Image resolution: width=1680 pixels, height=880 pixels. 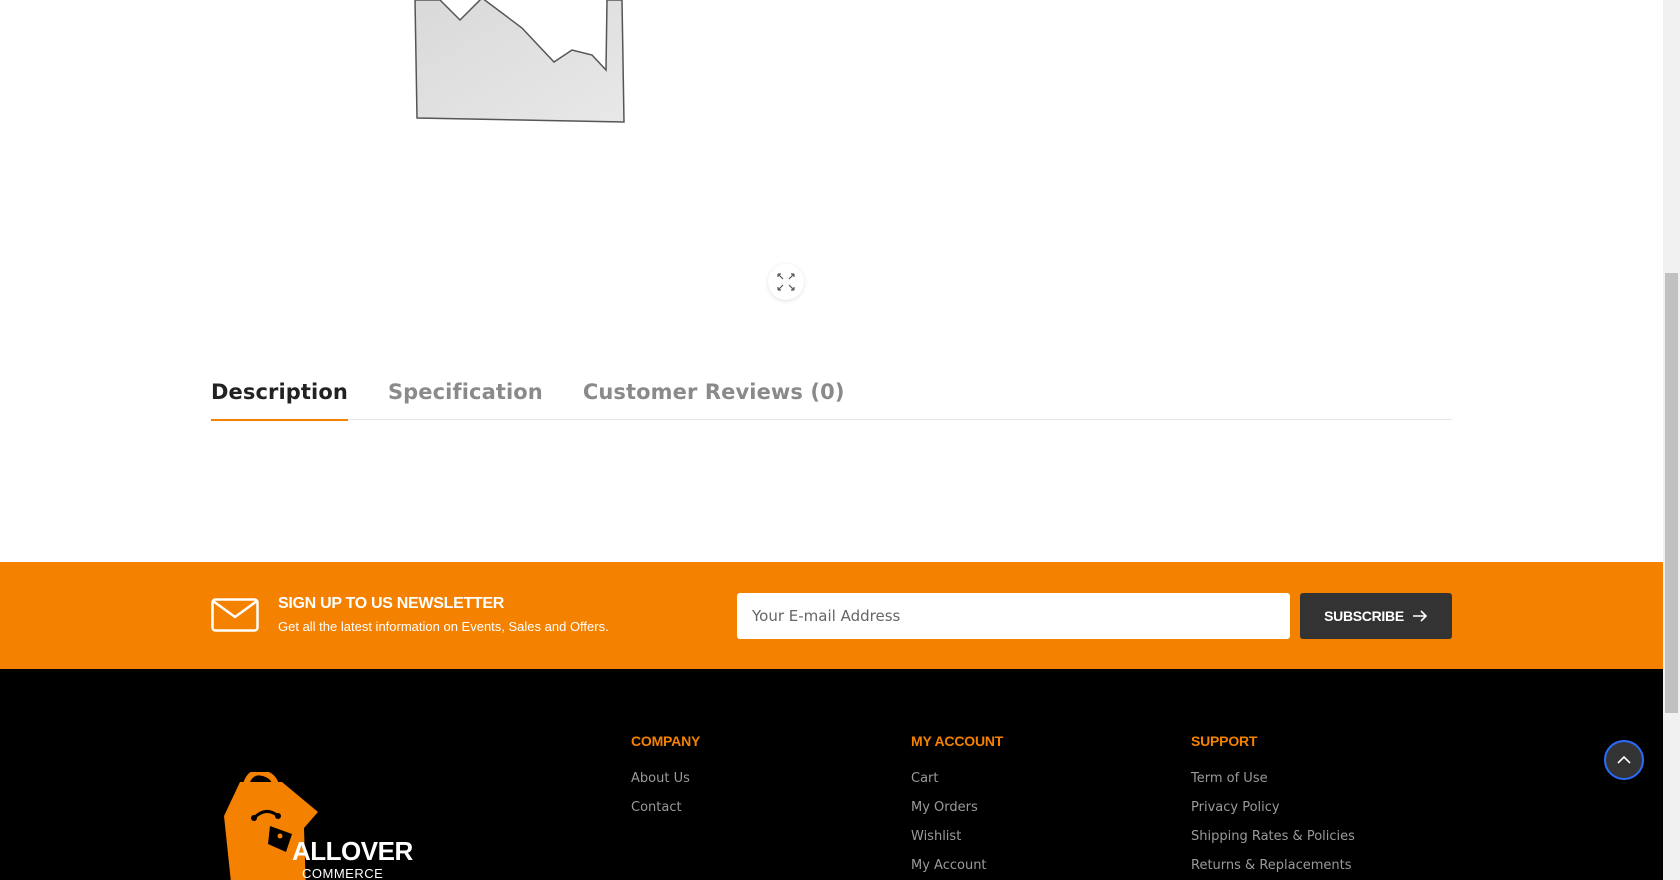 What do you see at coordinates (1273, 865) in the screenshot?
I see `footer-link-returns: Returns & Replacements` at bounding box center [1273, 865].